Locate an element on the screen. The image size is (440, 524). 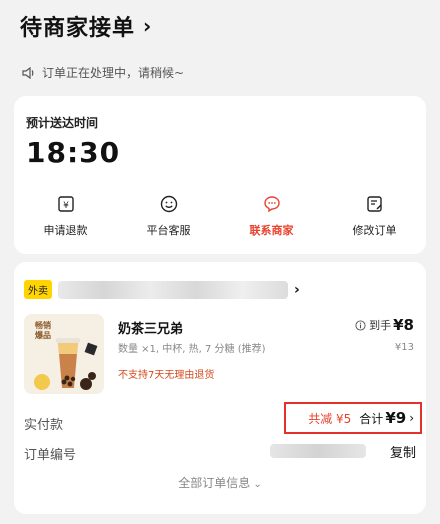
copy-button: 复制 is located at coordinates (403, 451).